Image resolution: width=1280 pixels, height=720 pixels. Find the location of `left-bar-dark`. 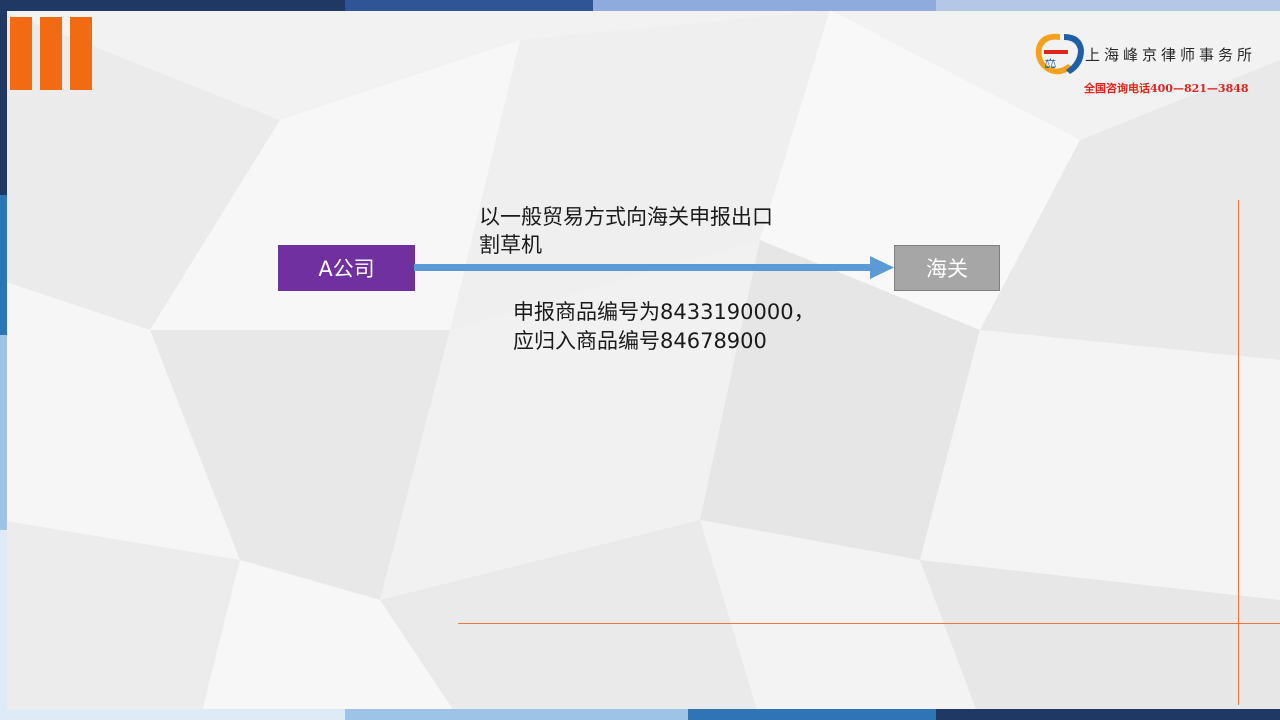

left-bar-dark is located at coordinates (3, 97).